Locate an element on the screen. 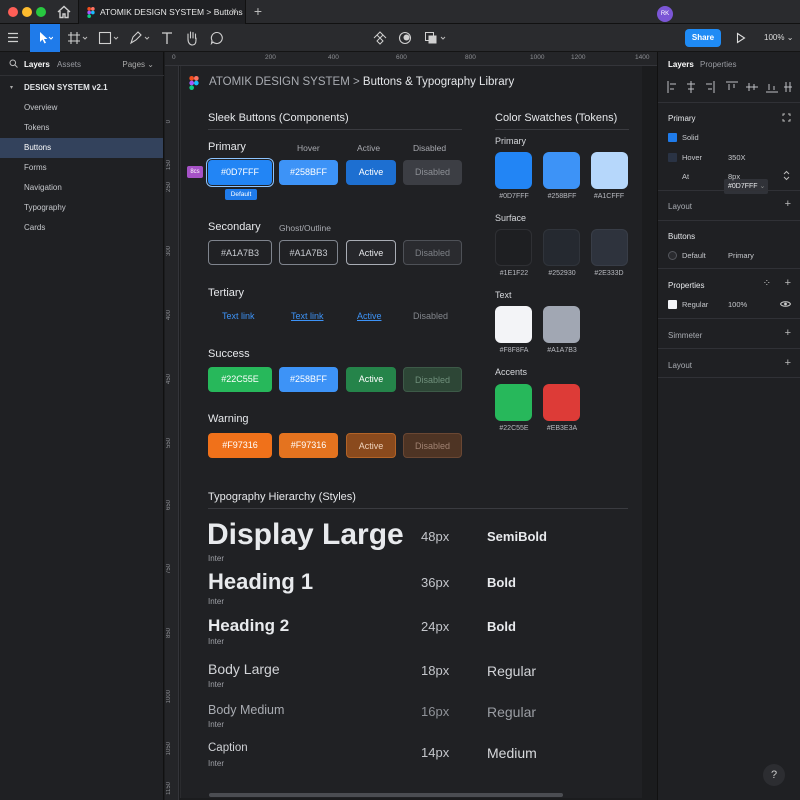 This screenshot has width=800, height=800. type-weight: Regular is located at coordinates (512, 712).